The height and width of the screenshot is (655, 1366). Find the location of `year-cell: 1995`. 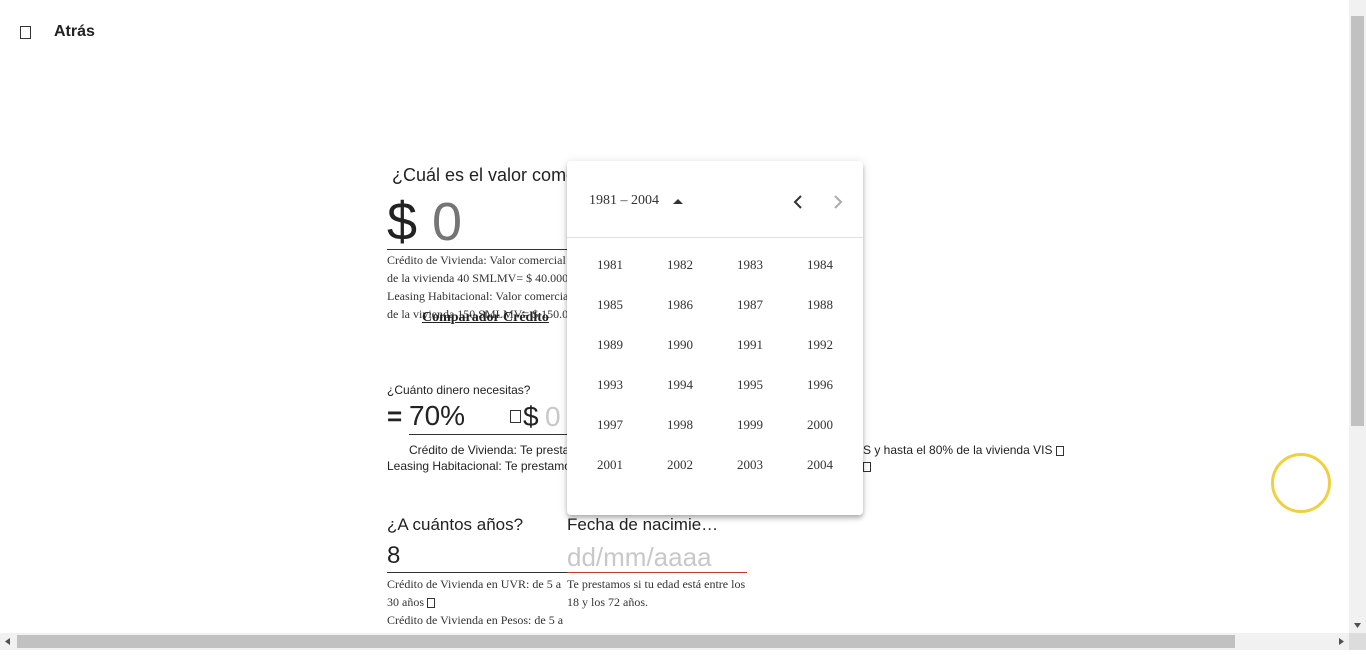

year-cell: 1995 is located at coordinates (750, 385).